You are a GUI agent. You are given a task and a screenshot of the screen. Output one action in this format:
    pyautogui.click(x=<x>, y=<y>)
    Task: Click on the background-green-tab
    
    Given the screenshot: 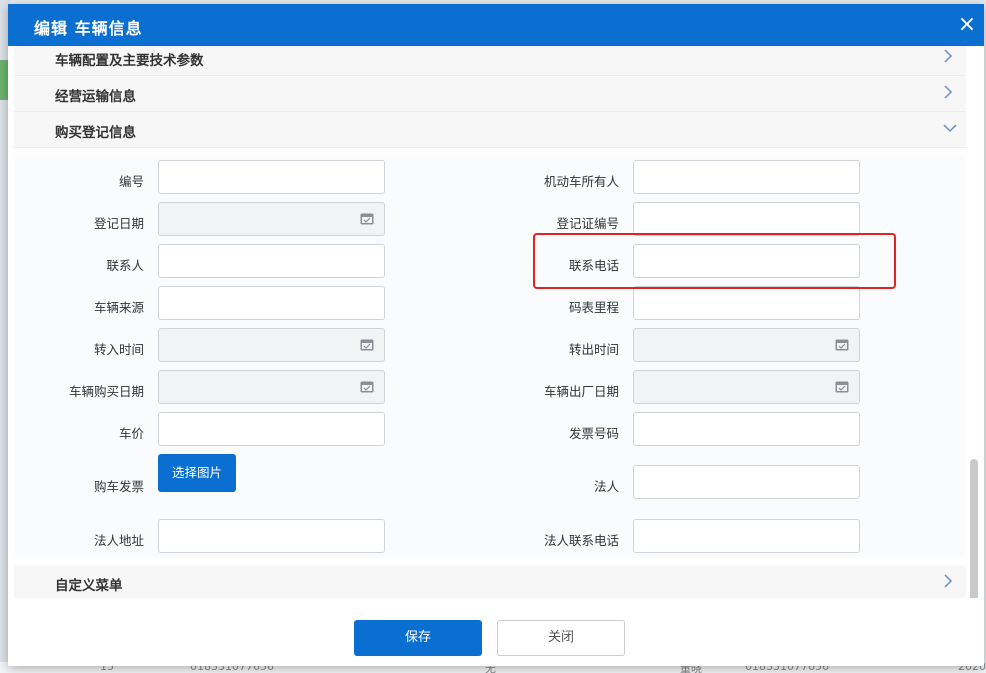 What is the action you would take?
    pyautogui.click(x=4, y=80)
    